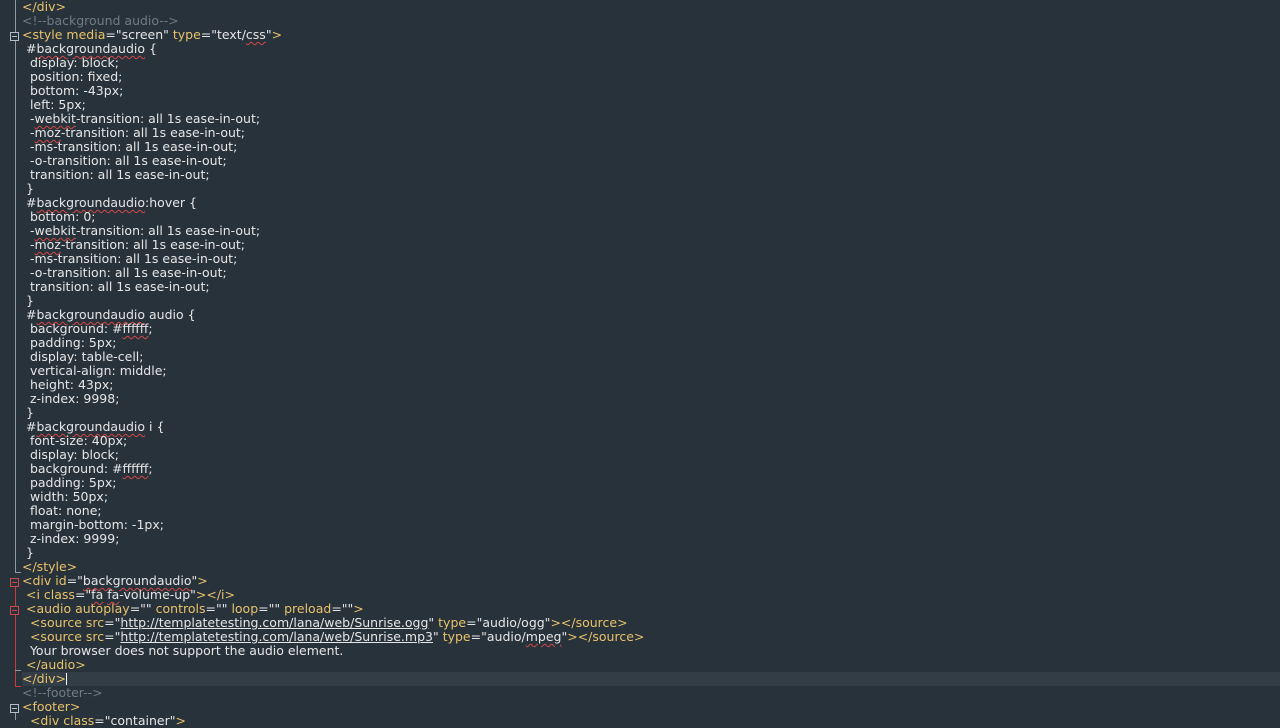 This screenshot has height=728, width=1280. I want to click on code-line: position: fixed;, so click(651, 77).